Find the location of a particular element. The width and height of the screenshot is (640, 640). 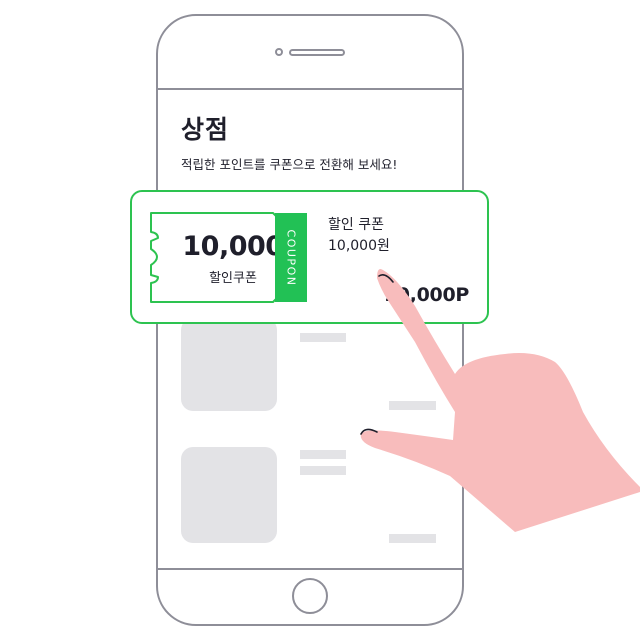

coupon-name: 할인 쿠폰 is located at coordinates (356, 225).